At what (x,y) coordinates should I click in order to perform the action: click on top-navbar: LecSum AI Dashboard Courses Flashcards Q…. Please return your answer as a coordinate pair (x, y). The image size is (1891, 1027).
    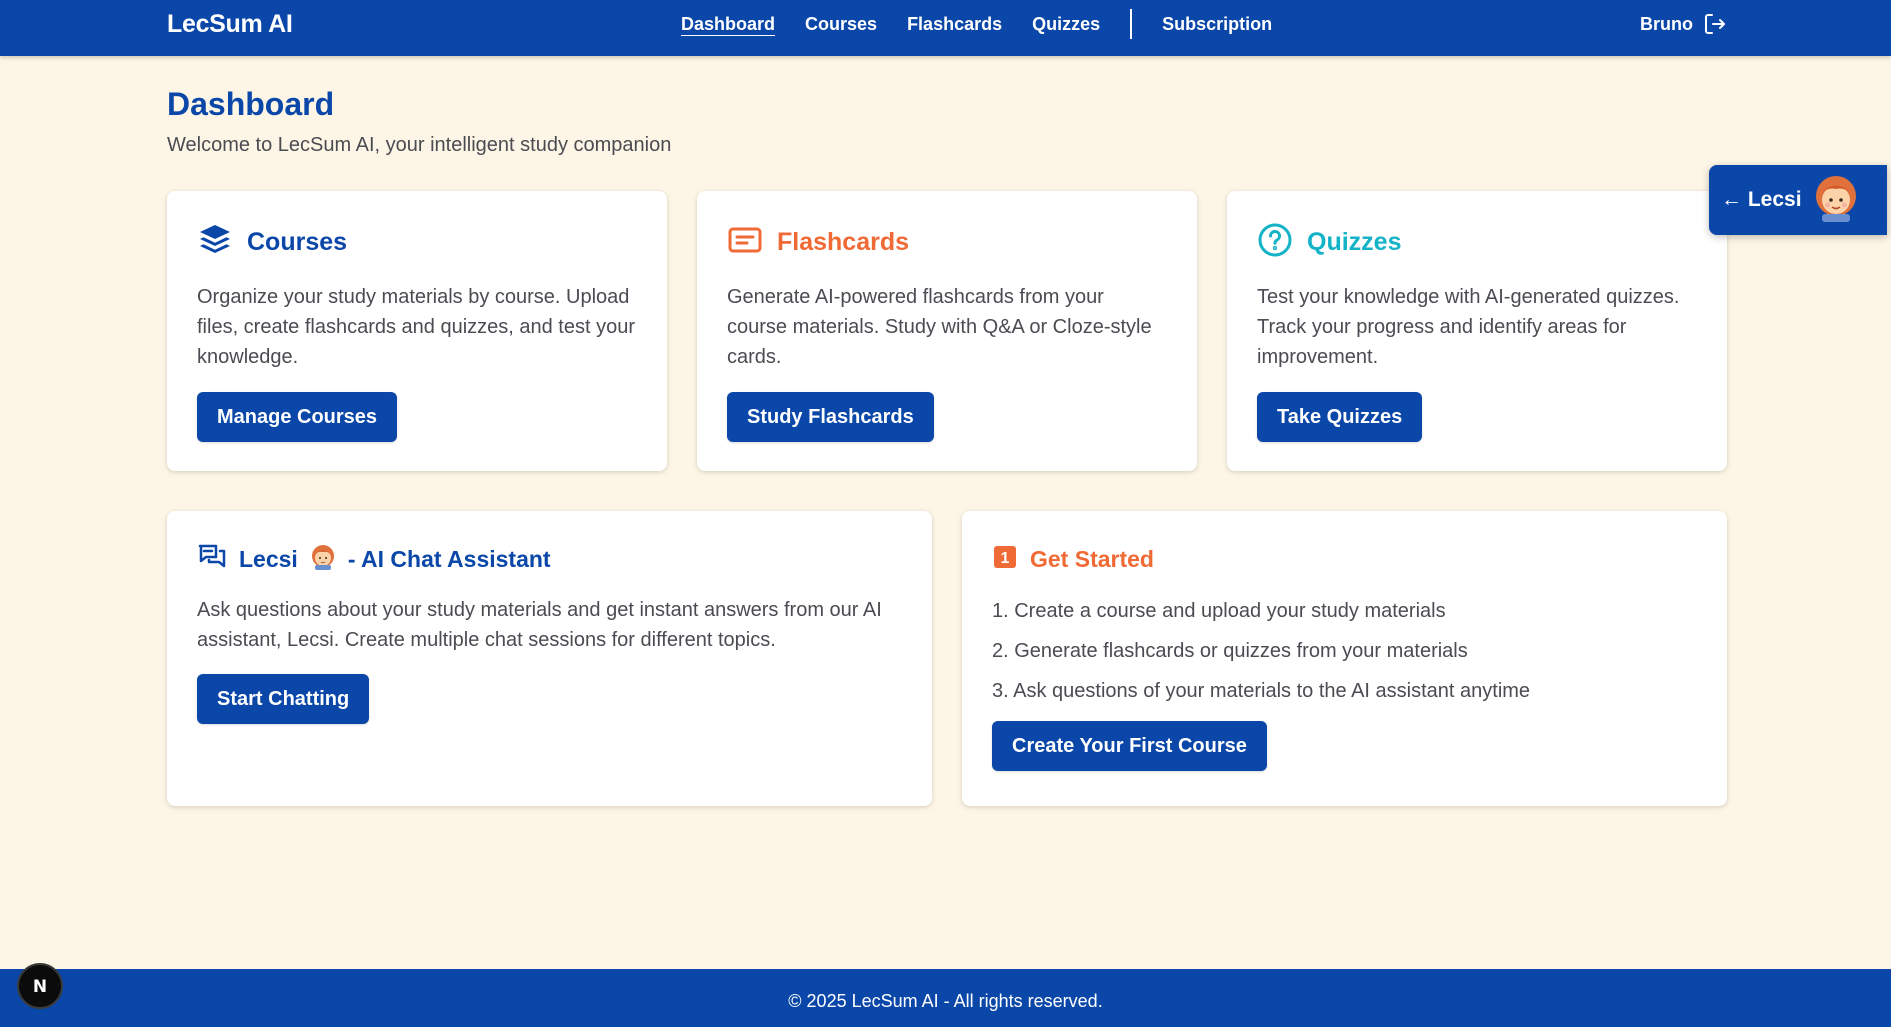
    Looking at the image, I should click on (945, 28).